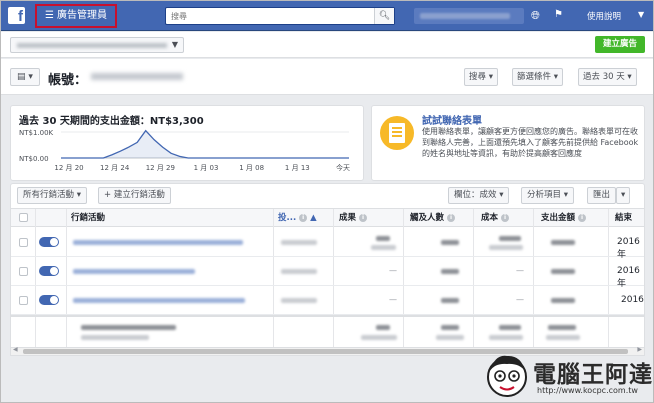 This screenshot has height=403, width=654. What do you see at coordinates (397, 133) in the screenshot?
I see `form-document-icon` at bounding box center [397, 133].